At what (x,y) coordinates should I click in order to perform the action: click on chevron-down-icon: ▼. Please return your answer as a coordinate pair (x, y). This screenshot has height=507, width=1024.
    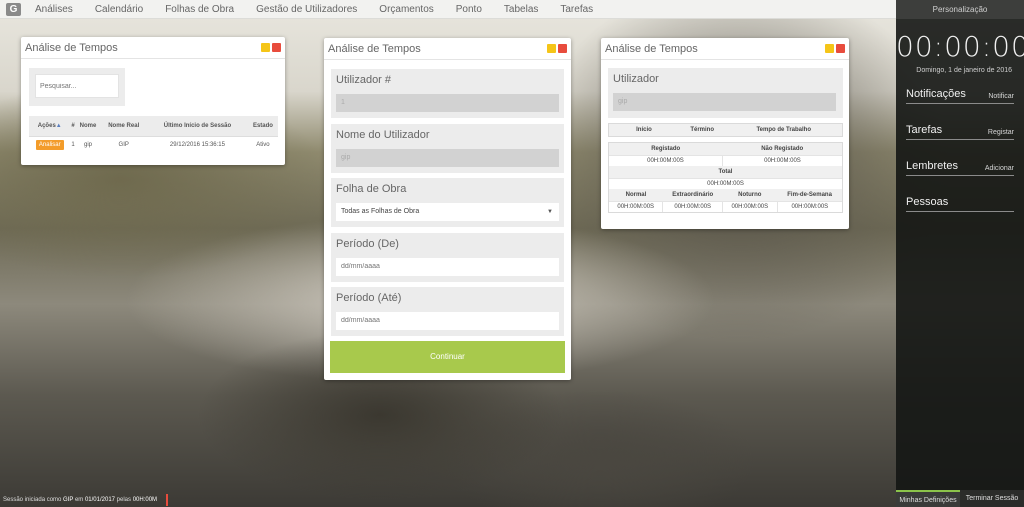
    Looking at the image, I should click on (550, 212).